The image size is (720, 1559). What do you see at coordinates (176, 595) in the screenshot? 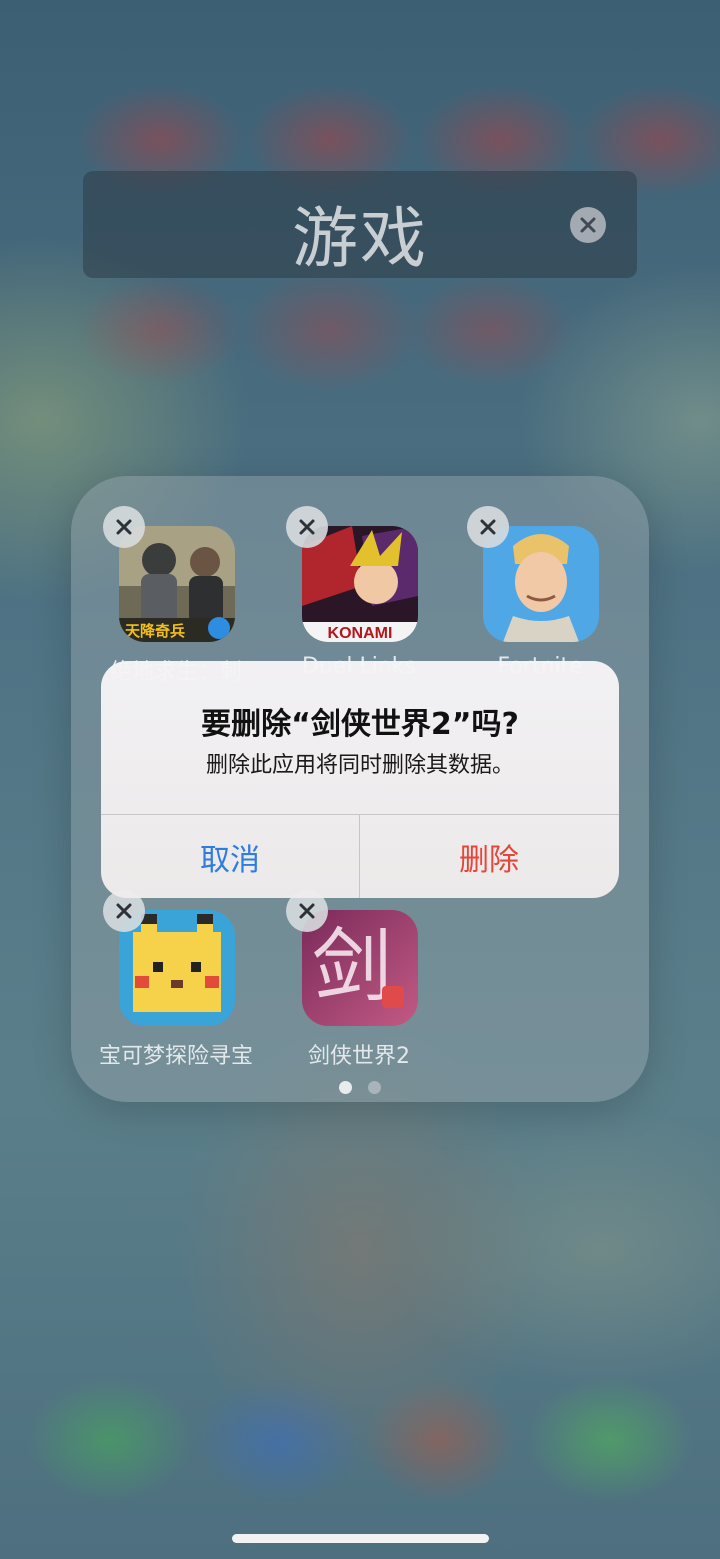
I see `app-pubg: 天降奇兵 绝地求生：刺` at bounding box center [176, 595].